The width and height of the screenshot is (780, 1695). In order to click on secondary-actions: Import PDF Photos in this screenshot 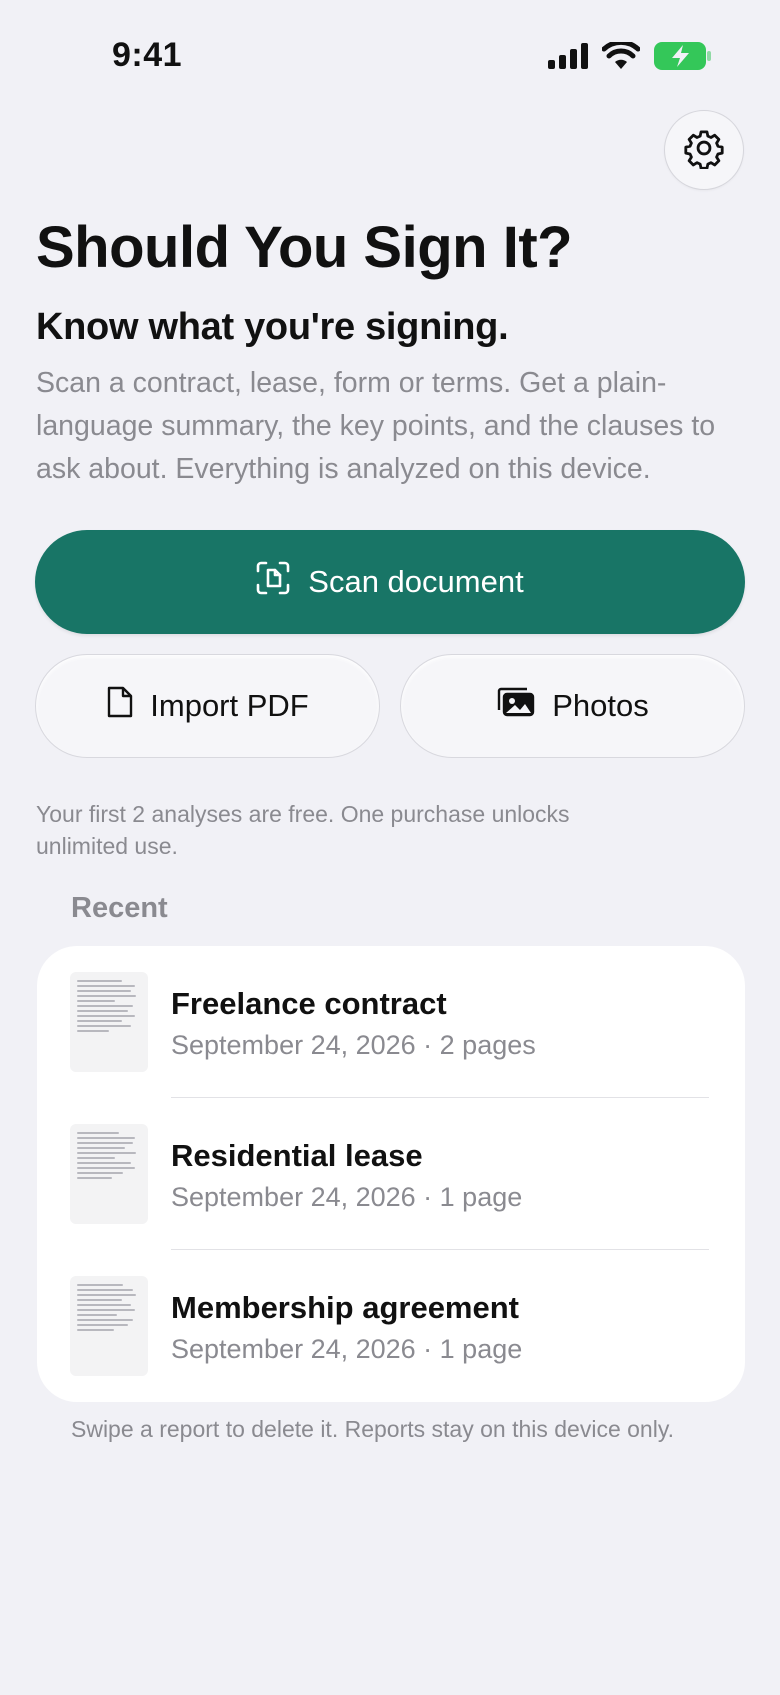, I will do `click(390, 706)`.